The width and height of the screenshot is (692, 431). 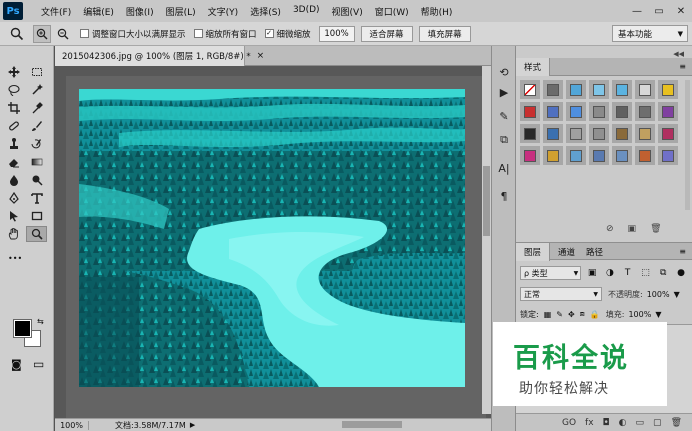 What do you see at coordinates (681, 11) in the screenshot?
I see `close-button: ✕` at bounding box center [681, 11].